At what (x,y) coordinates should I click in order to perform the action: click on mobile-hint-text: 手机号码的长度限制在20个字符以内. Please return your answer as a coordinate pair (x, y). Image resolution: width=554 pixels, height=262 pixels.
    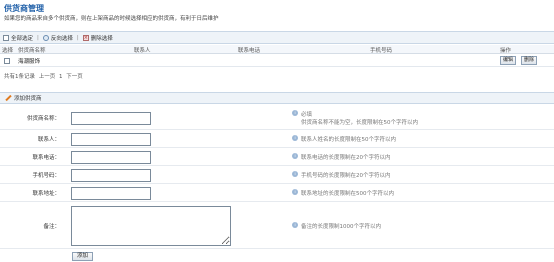
    Looking at the image, I should click on (346, 176).